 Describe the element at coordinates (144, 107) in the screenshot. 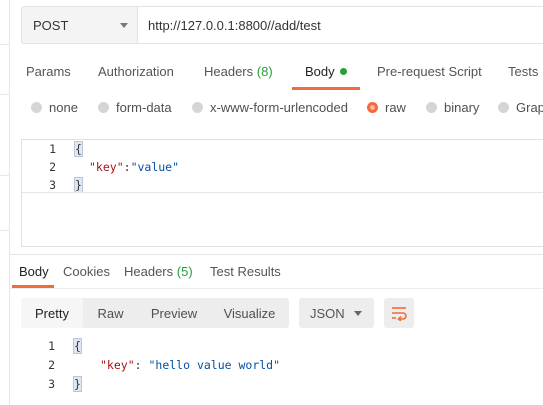

I see `radio-label: form-data` at that location.